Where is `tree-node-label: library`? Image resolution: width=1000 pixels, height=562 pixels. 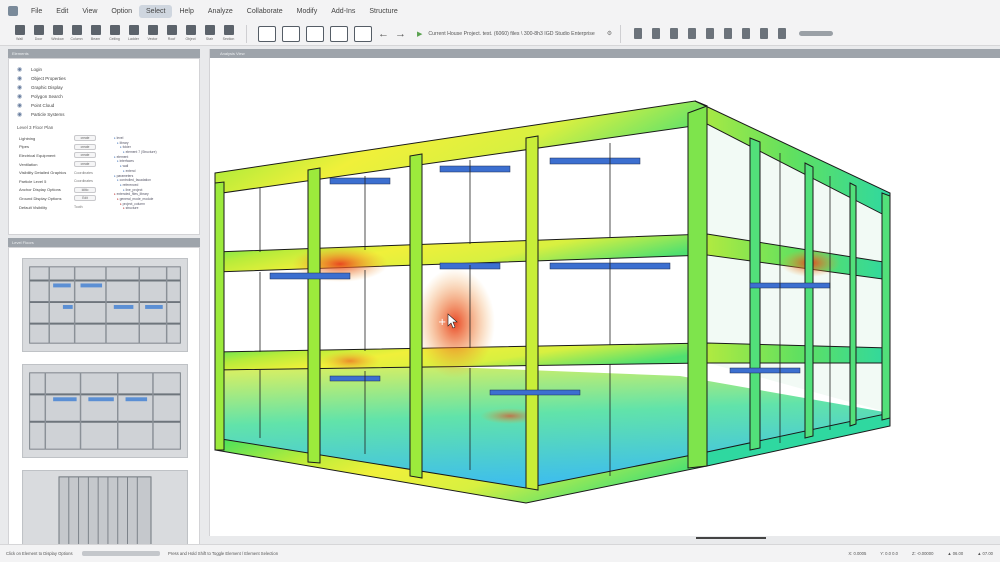
tree-node-label: library is located at coordinates (124, 142).